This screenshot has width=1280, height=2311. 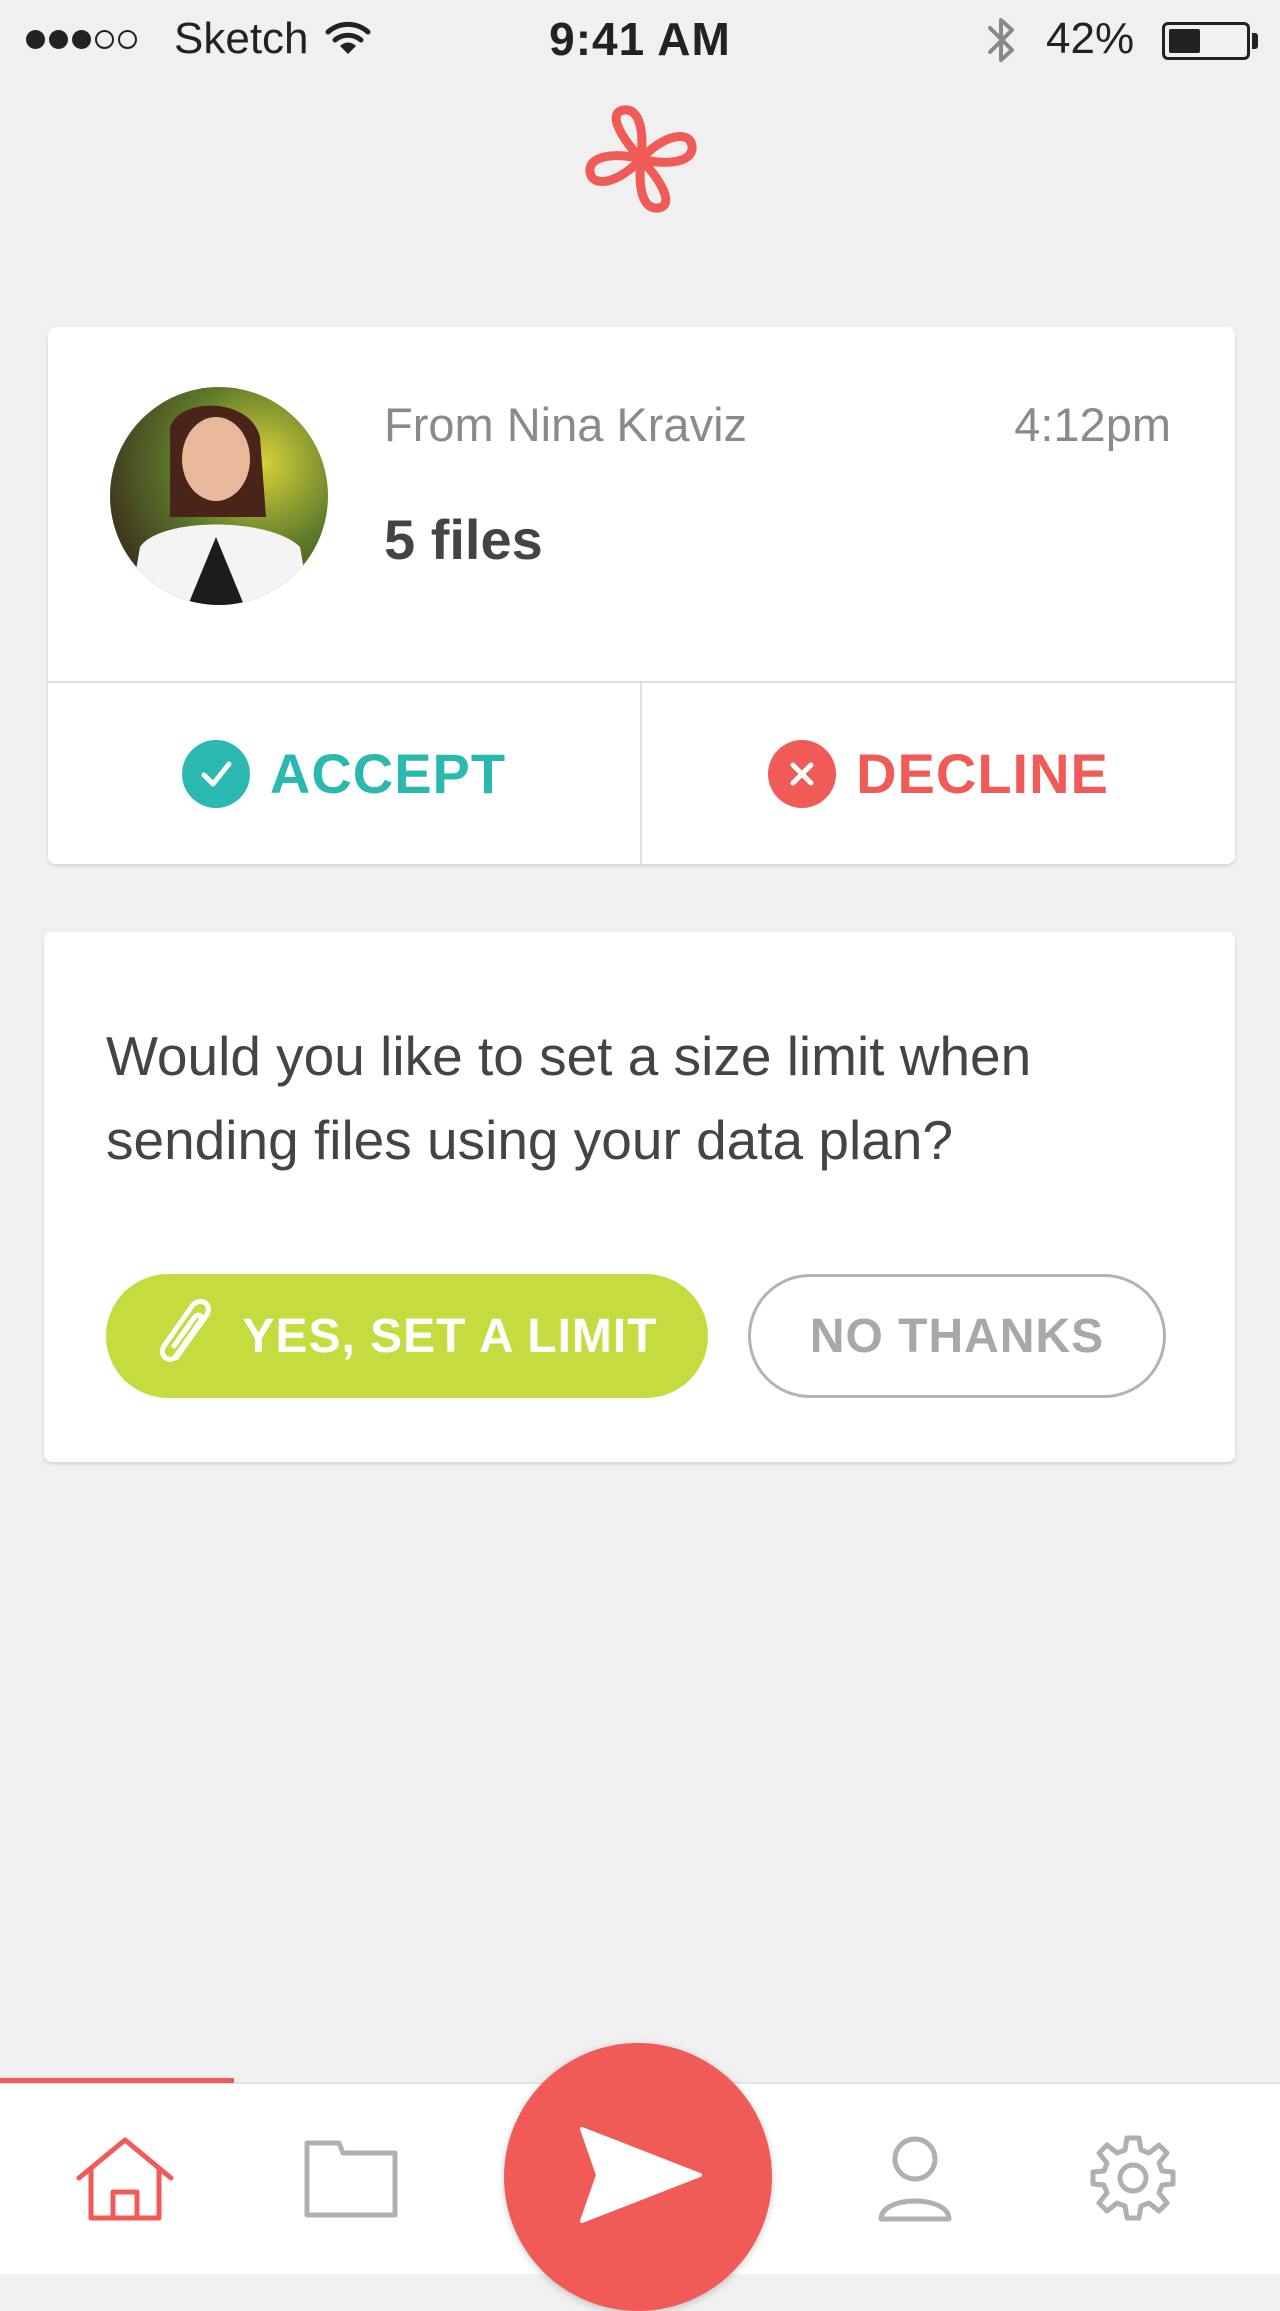 I want to click on decline-button: DECLINE, so click(x=938, y=773).